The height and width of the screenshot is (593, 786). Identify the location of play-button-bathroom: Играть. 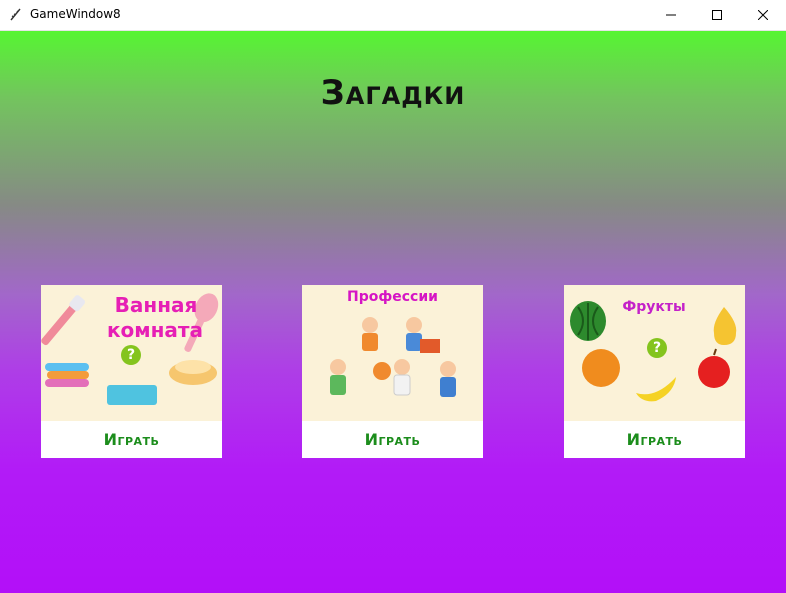
(131, 439).